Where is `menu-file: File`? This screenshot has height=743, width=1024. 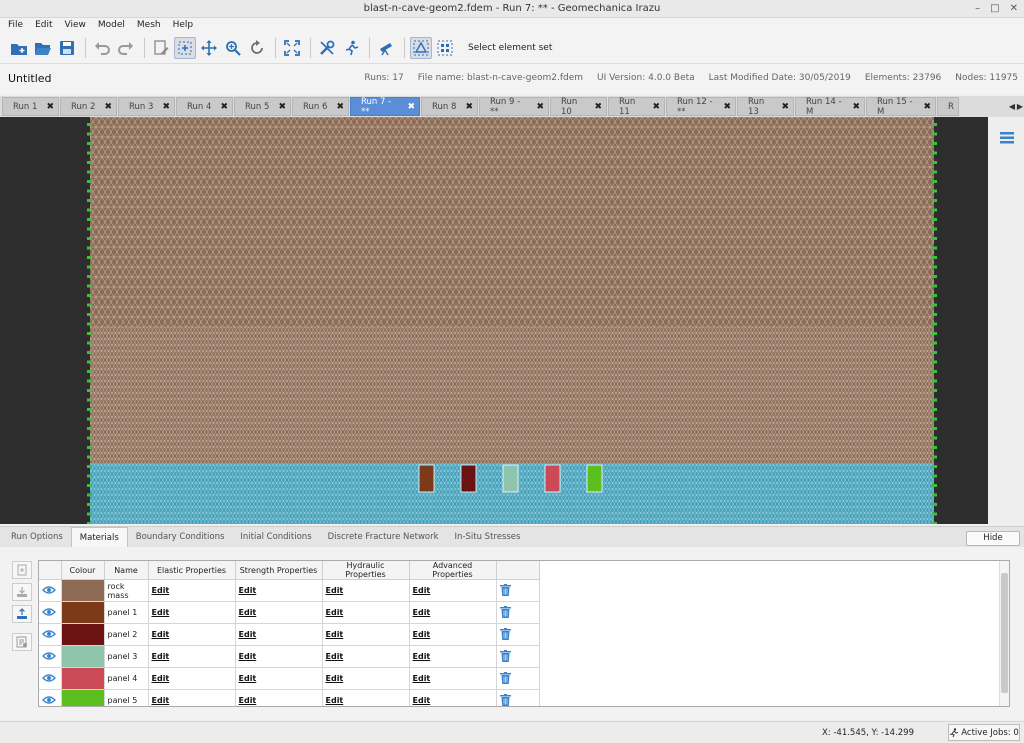 menu-file: File is located at coordinates (15, 25).